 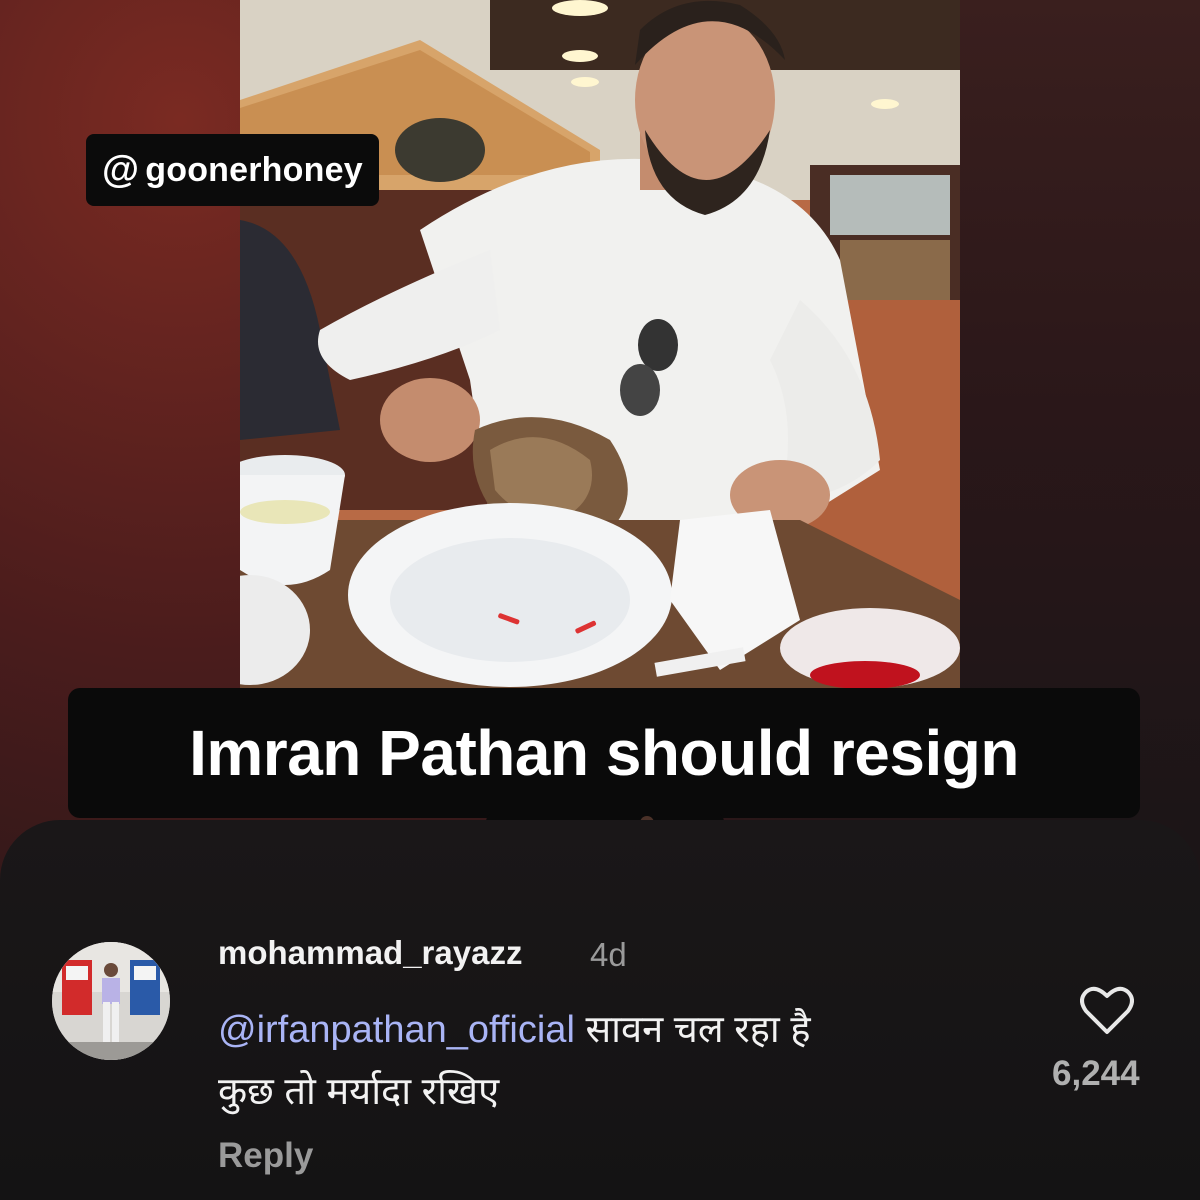 I want to click on heart-icon, so click(x=1107, y=1011).